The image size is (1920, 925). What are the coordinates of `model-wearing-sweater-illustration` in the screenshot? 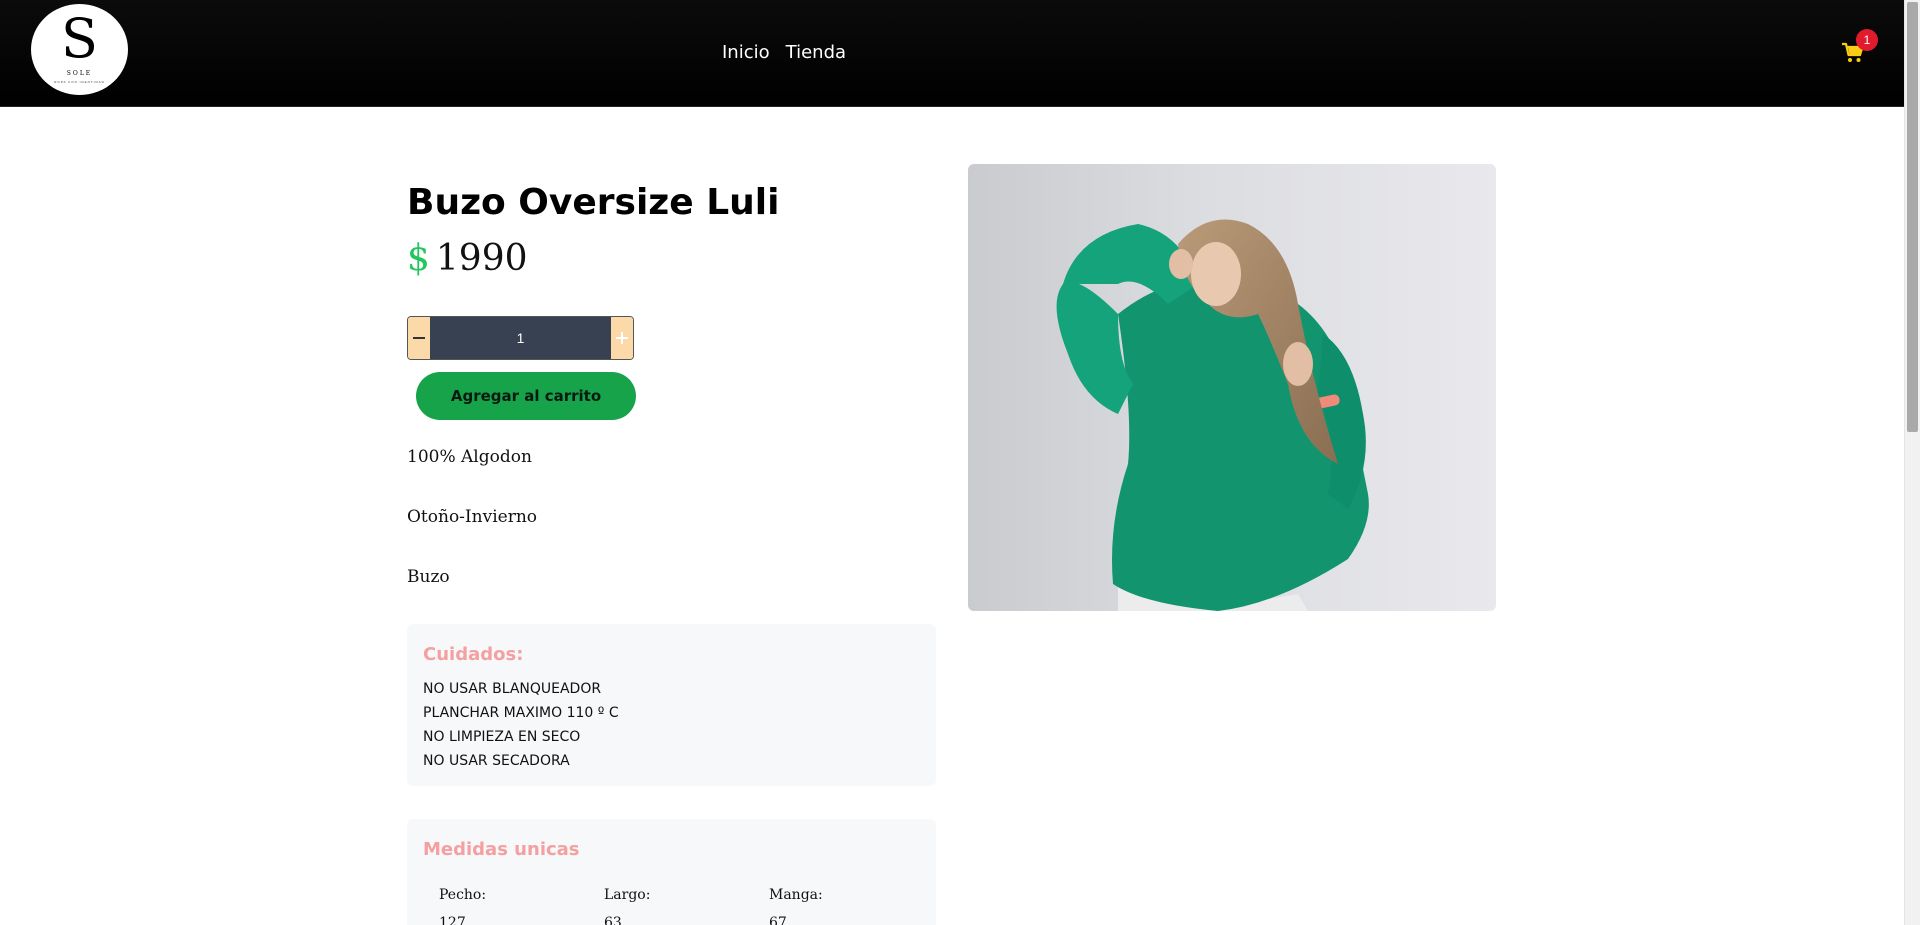 It's located at (1212, 415).